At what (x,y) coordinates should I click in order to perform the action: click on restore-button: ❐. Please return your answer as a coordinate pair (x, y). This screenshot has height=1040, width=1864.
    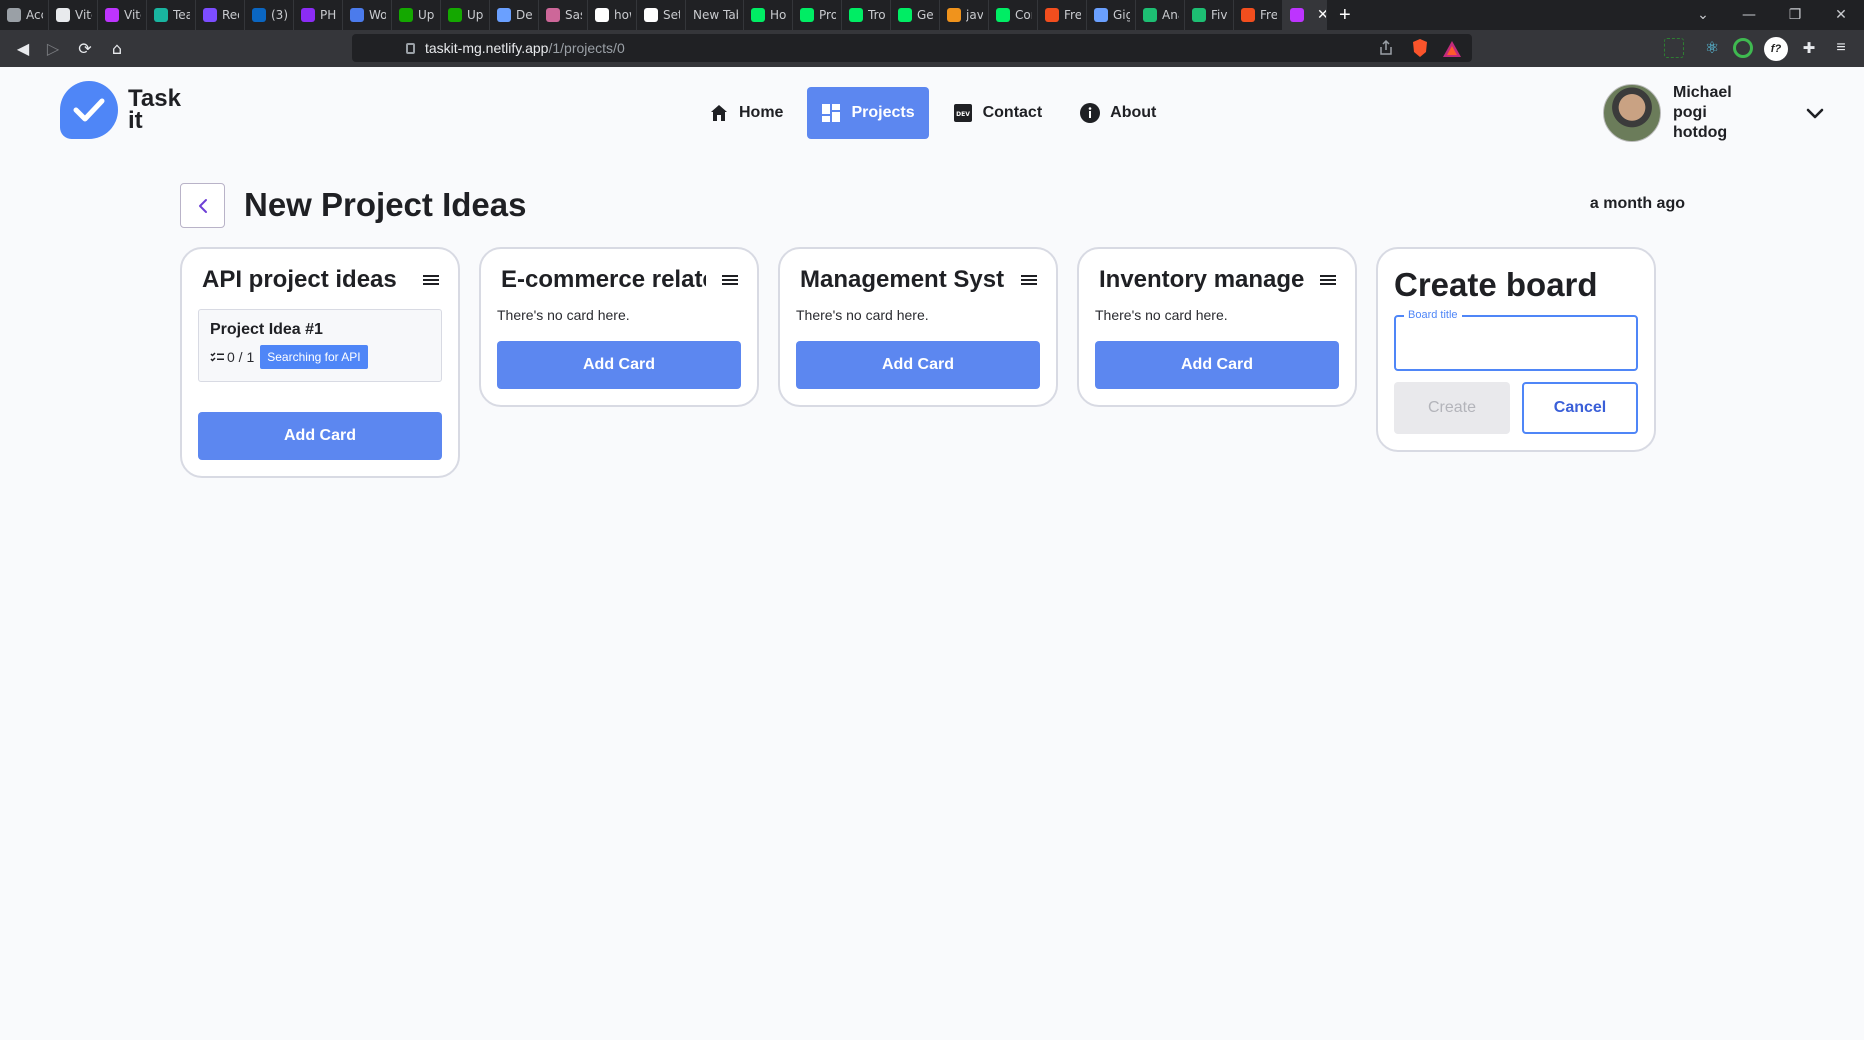
    Looking at the image, I should click on (1795, 15).